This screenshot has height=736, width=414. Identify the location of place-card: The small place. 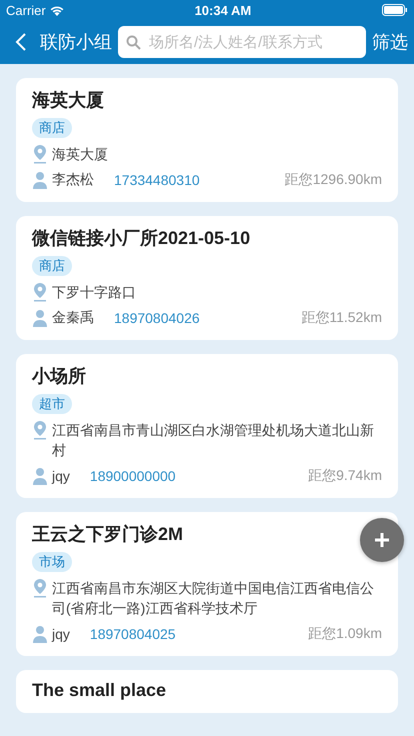
(207, 691).